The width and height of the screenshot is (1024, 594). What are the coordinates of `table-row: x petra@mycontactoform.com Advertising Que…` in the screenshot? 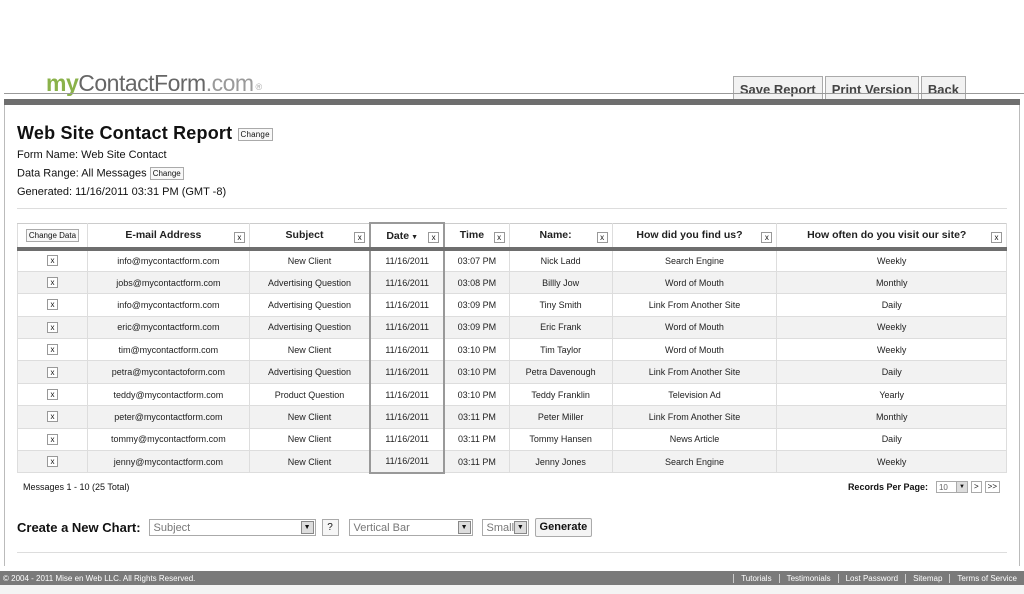 It's located at (512, 372).